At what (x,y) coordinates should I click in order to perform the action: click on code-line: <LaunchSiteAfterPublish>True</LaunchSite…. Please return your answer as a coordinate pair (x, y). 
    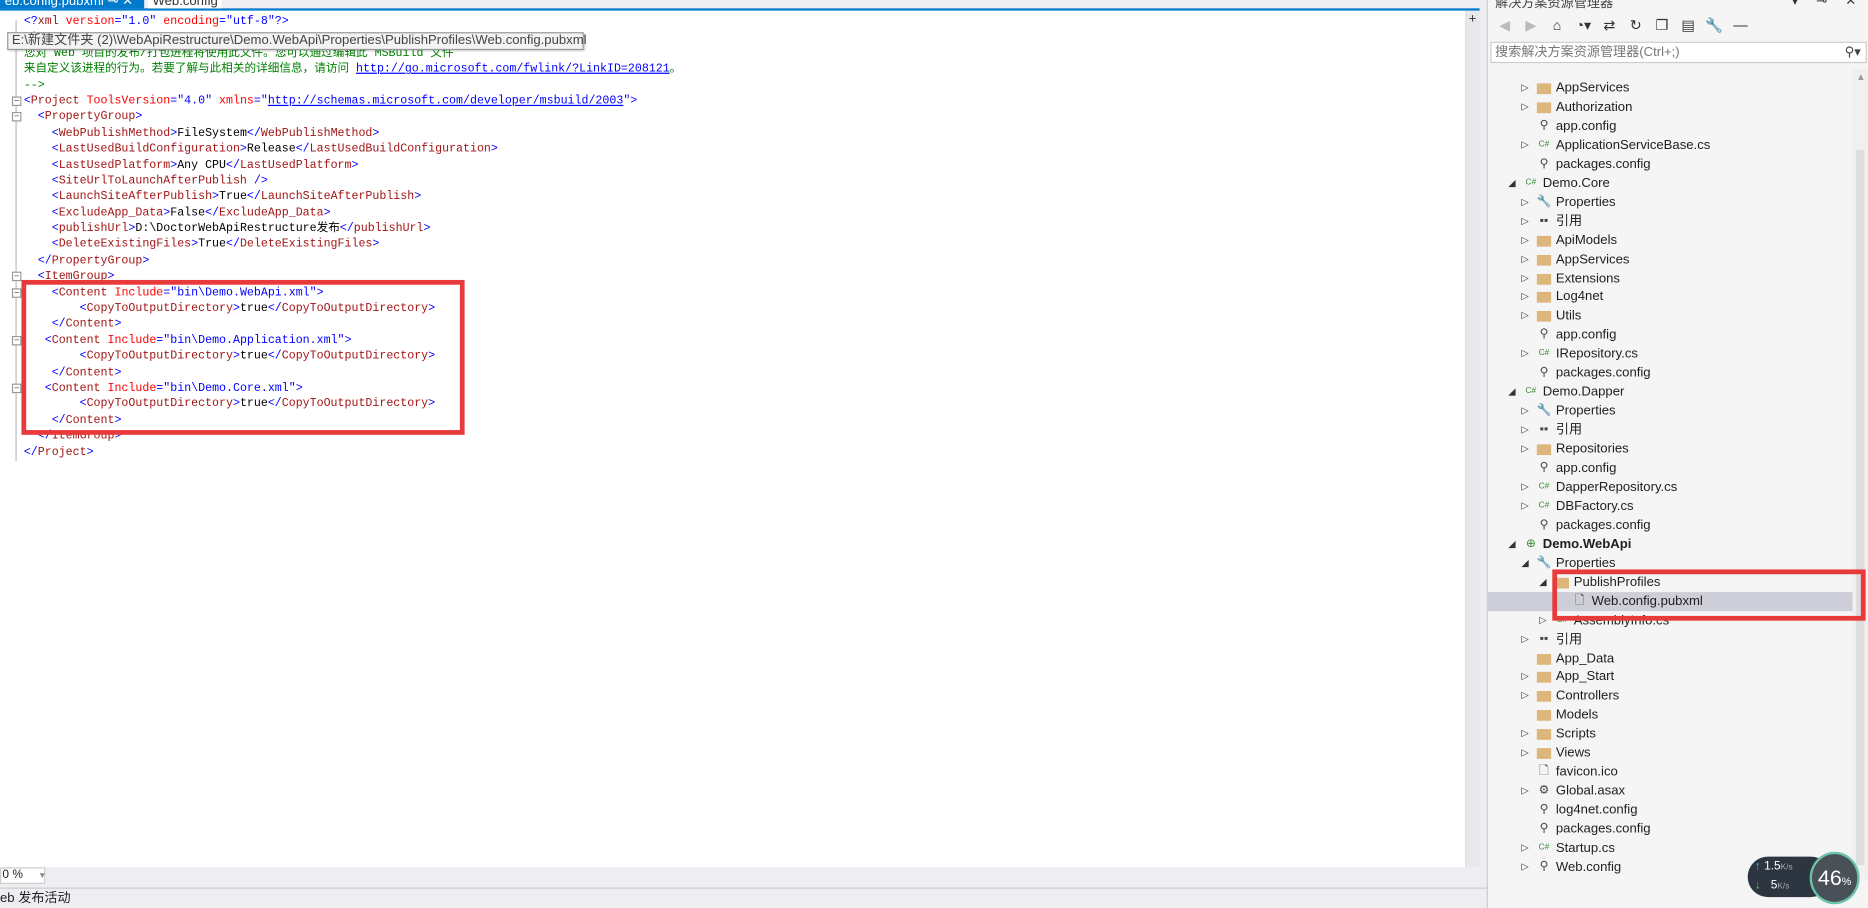
    Looking at the image, I should click on (353, 197).